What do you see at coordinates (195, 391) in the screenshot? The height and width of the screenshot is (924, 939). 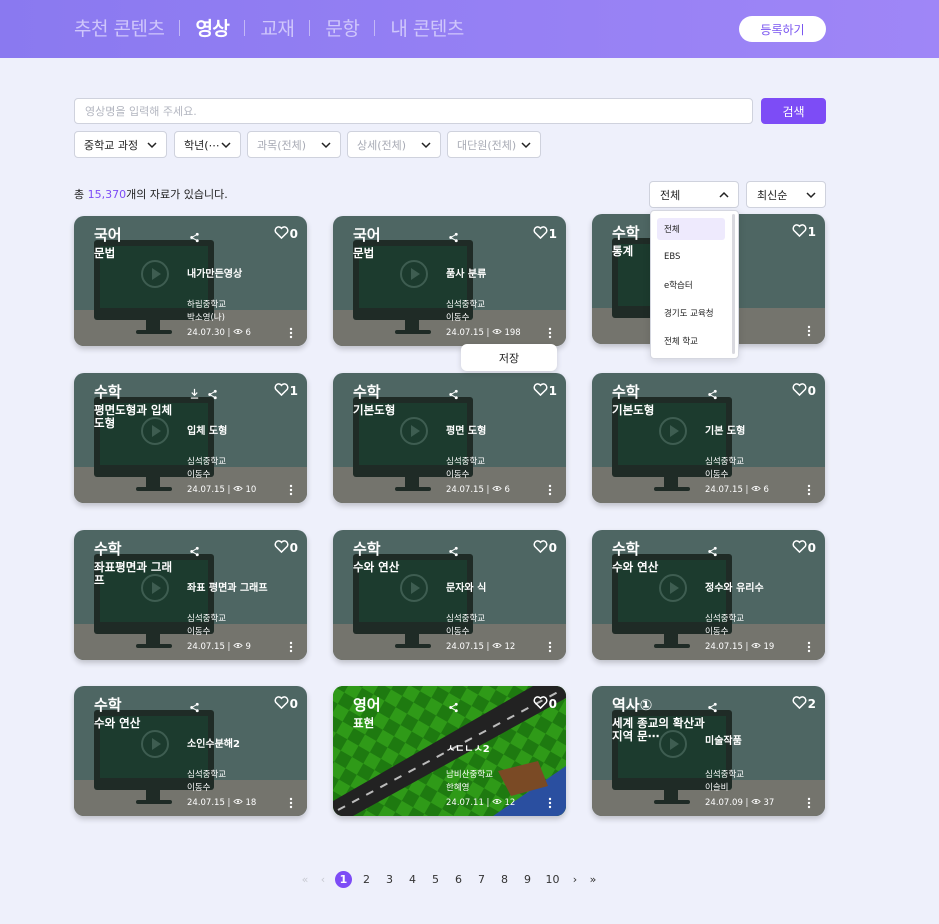 I see `download-icon` at bounding box center [195, 391].